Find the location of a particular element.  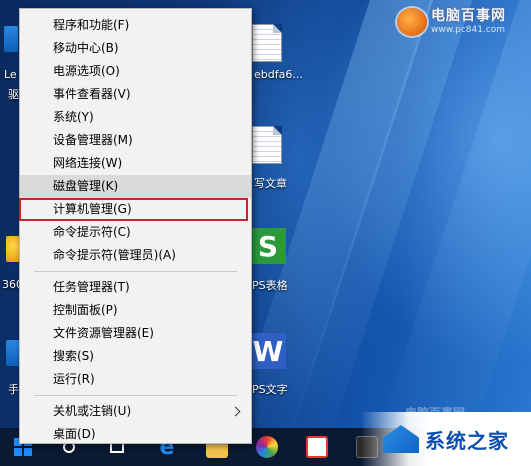

color-wheel-app-icon is located at coordinates (267, 447).